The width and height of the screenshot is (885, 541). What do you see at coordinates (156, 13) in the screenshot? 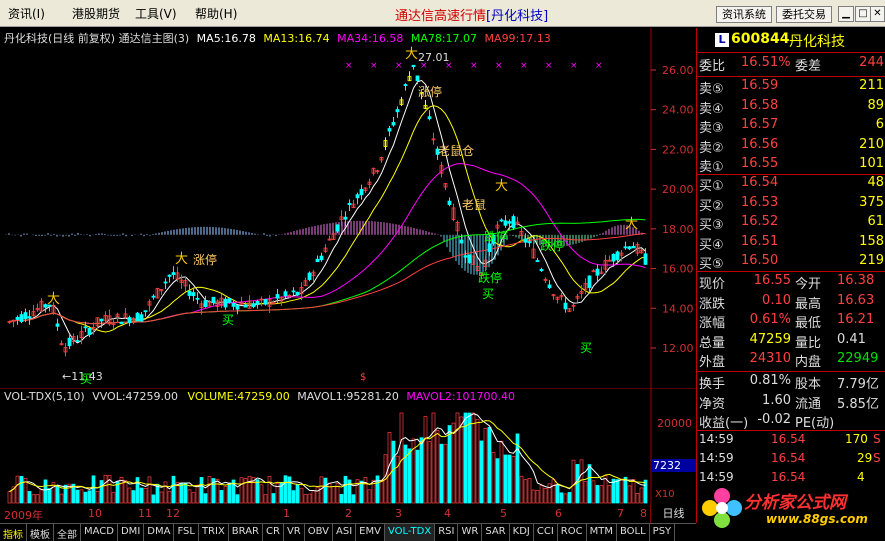
I see `menu-tools: 工具(V)` at bounding box center [156, 13].